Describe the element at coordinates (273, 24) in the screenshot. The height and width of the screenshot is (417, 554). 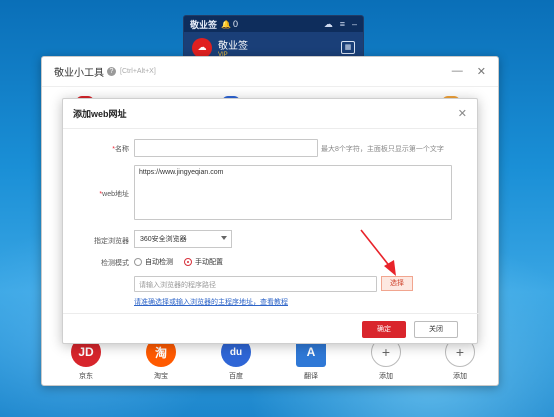
I see `widget-titlebar: 敬业签 🔔 0 ☁ ≡ –` at that location.